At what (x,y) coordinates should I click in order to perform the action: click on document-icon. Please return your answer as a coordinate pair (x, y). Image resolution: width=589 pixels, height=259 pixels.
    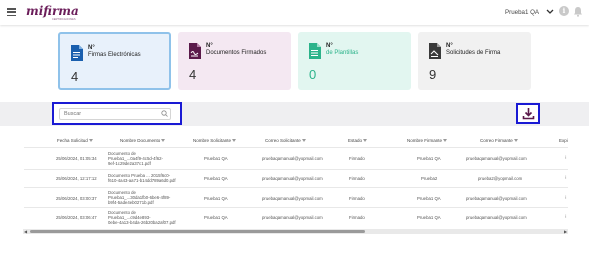
    Looking at the image, I should click on (77, 53).